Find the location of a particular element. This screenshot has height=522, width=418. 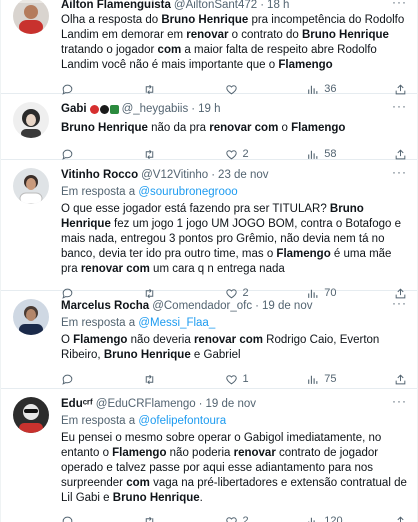

like-button: 1 is located at coordinates (266, 379).